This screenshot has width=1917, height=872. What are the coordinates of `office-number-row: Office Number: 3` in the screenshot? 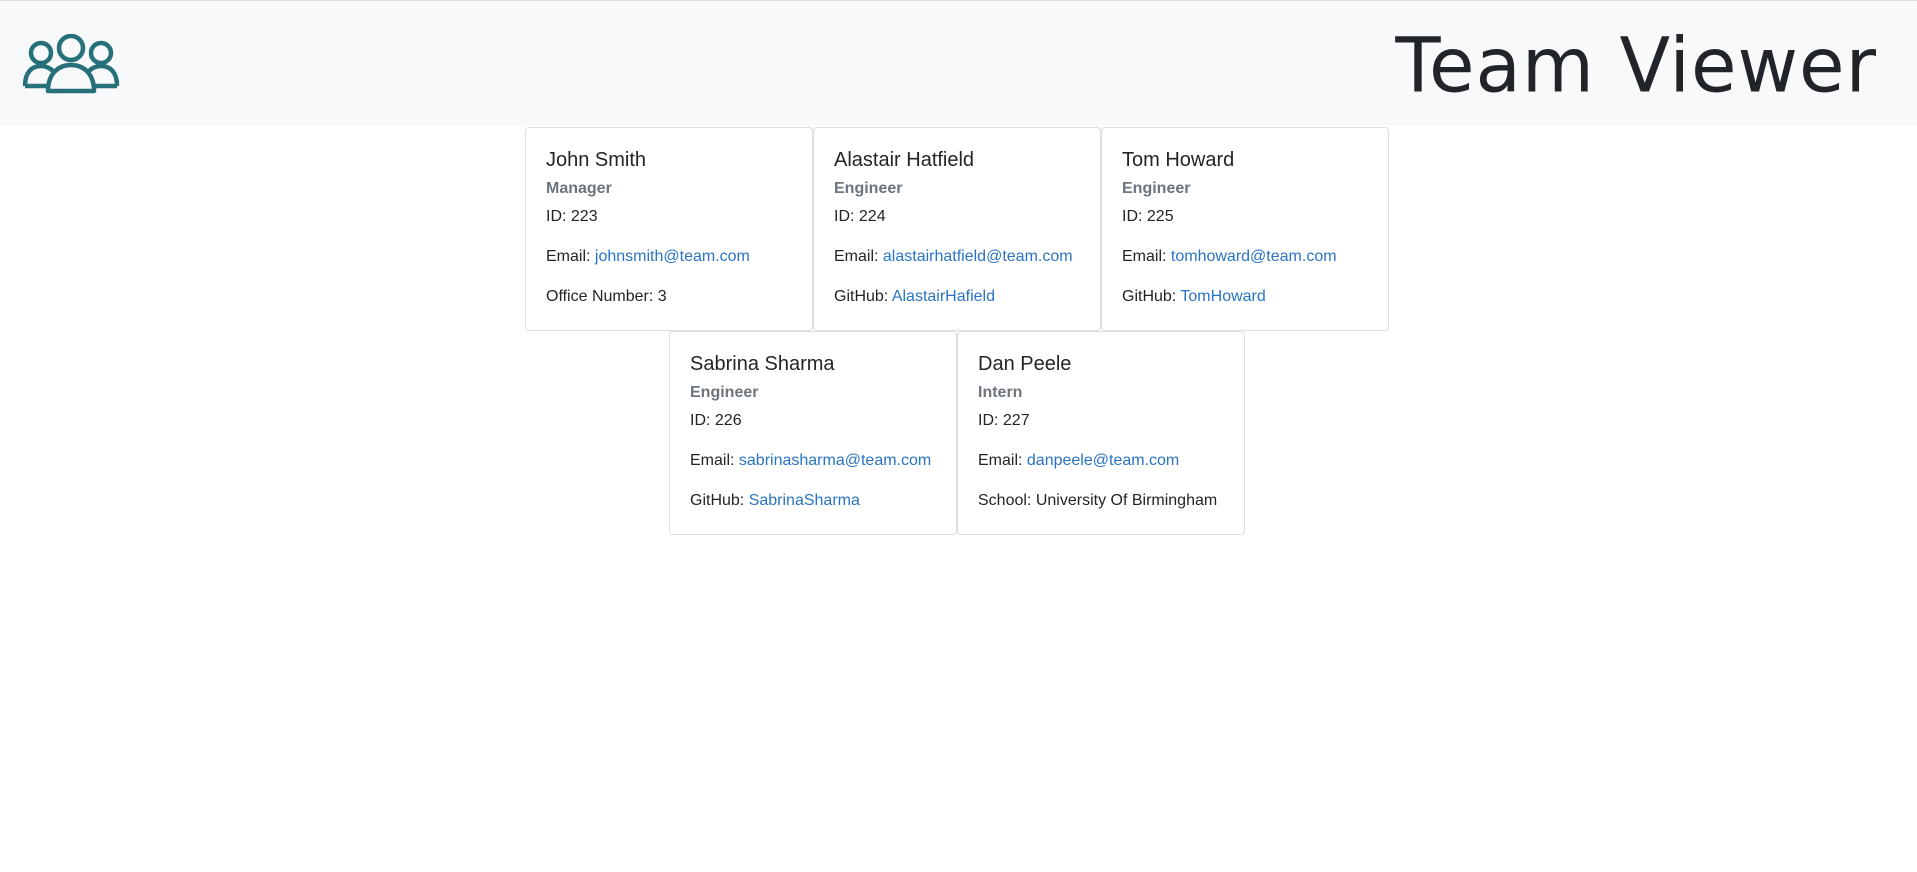 It's located at (669, 297).